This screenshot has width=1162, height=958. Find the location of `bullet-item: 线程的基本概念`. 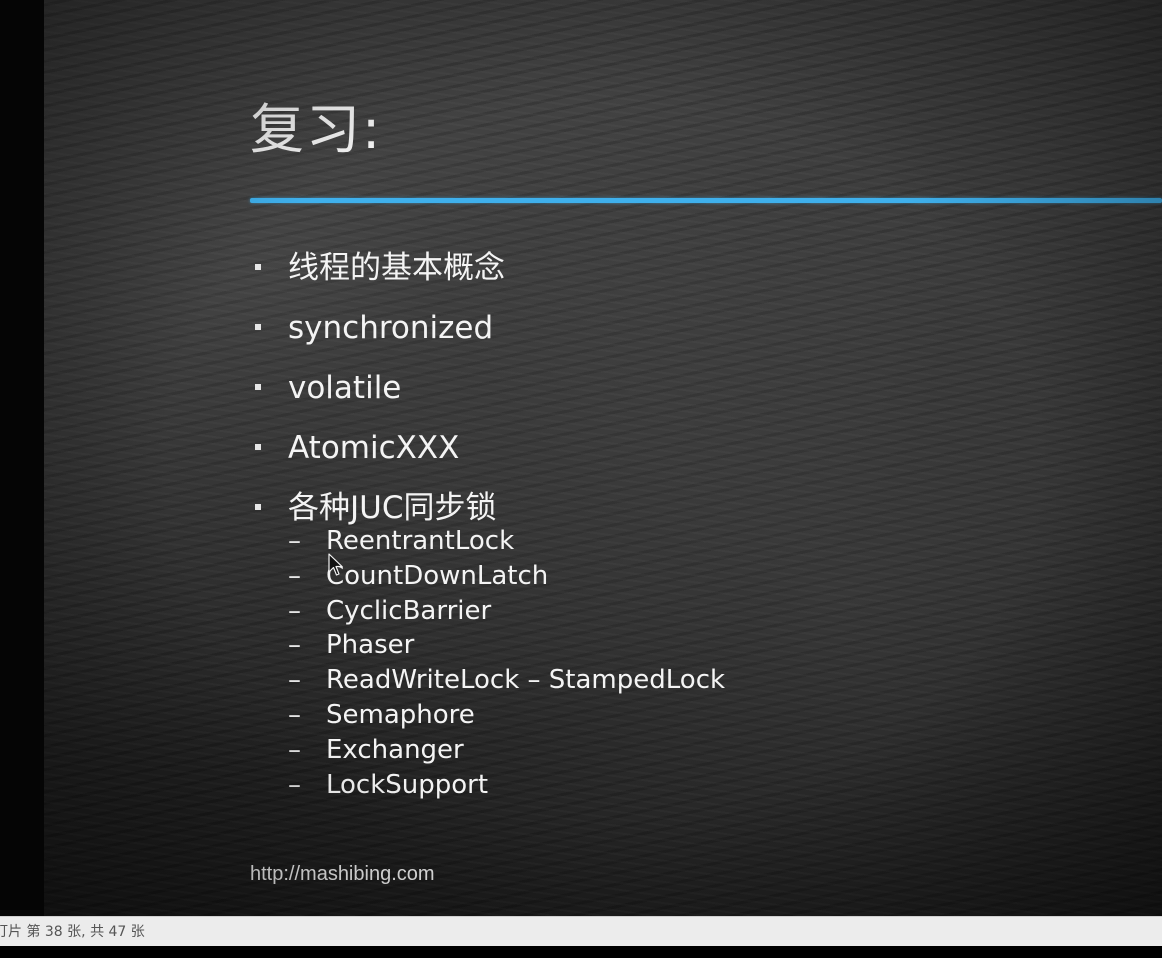

bullet-item: 线程的基本概念 is located at coordinates (377, 268).